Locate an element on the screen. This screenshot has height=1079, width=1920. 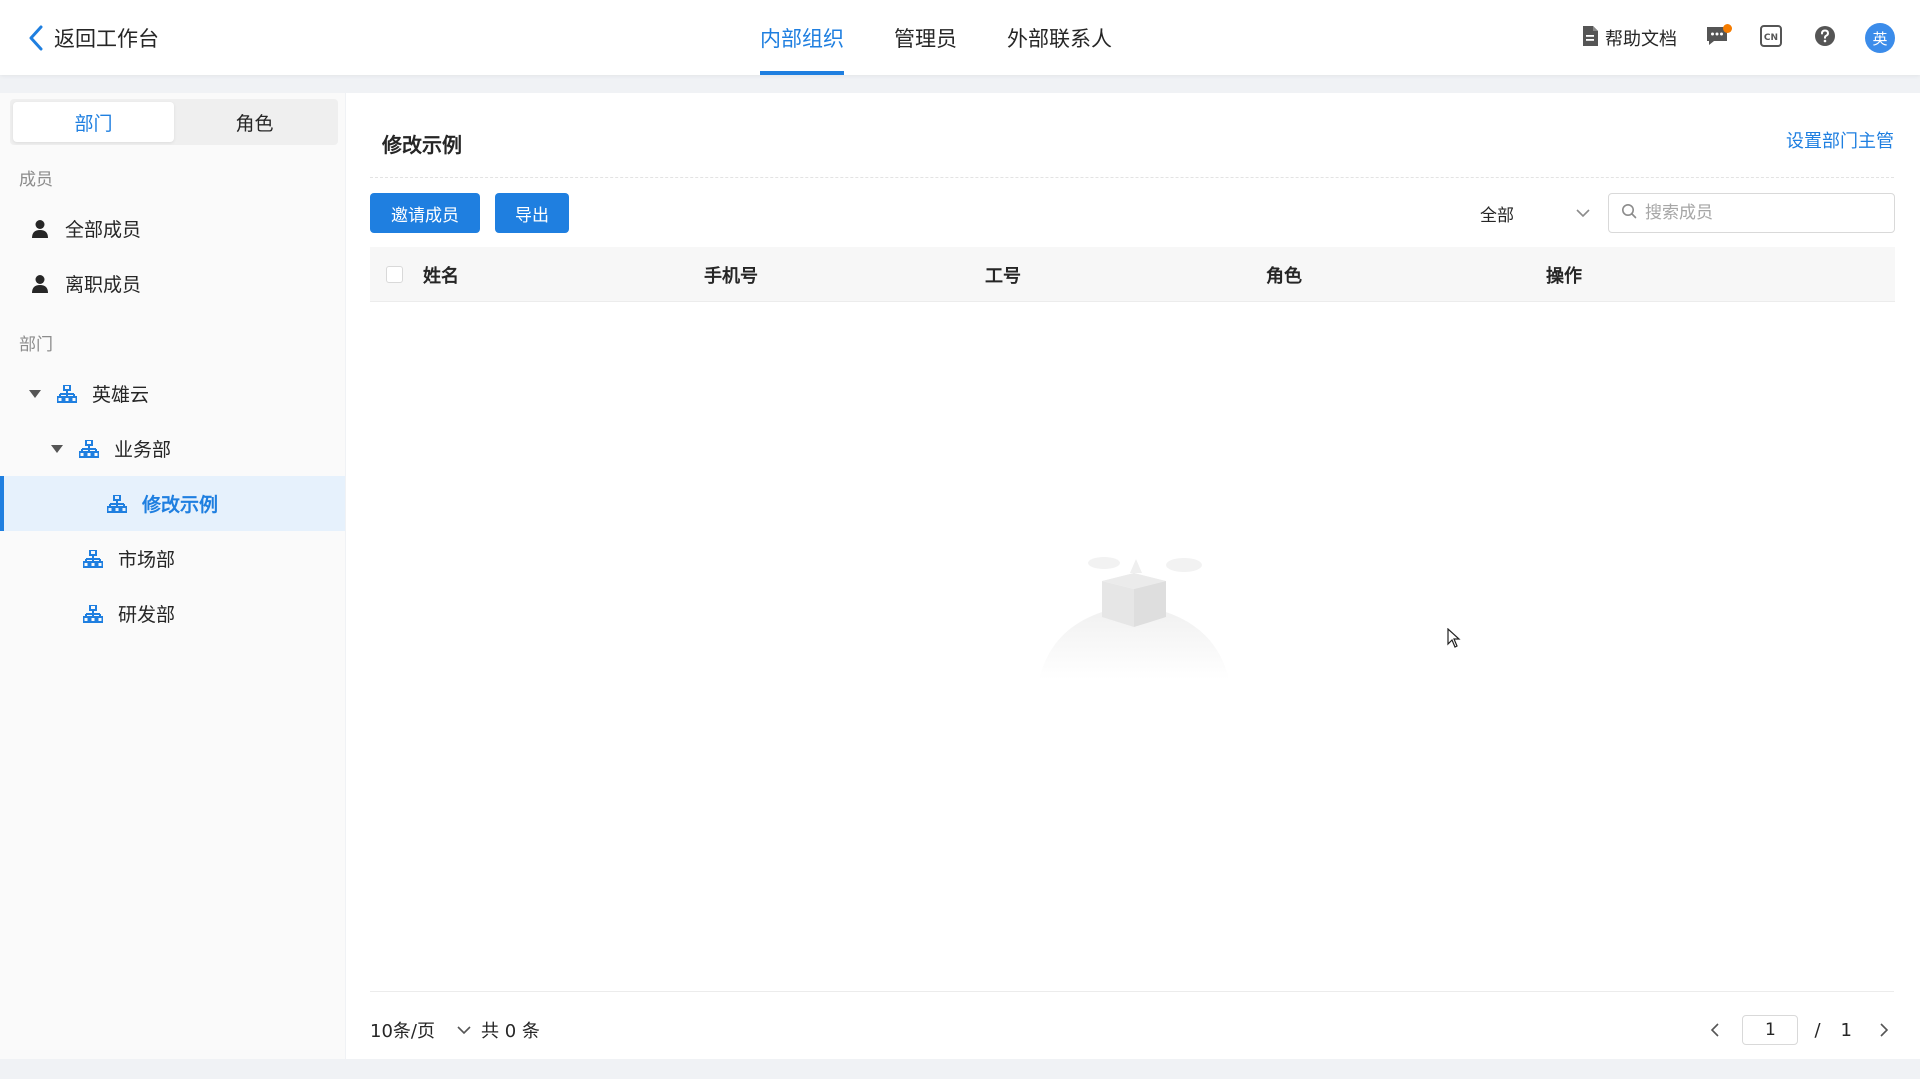
pagination: / 1 is located at coordinates (1799, 1030).